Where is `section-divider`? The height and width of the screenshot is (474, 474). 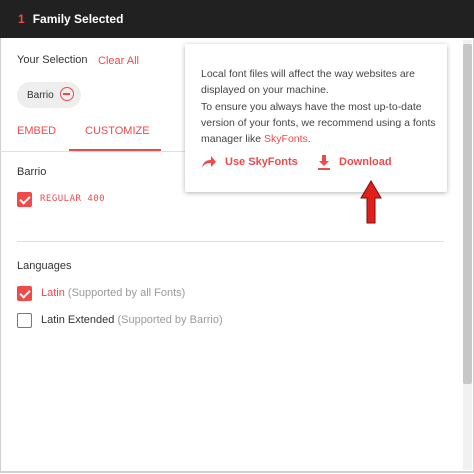
section-divider is located at coordinates (230, 241).